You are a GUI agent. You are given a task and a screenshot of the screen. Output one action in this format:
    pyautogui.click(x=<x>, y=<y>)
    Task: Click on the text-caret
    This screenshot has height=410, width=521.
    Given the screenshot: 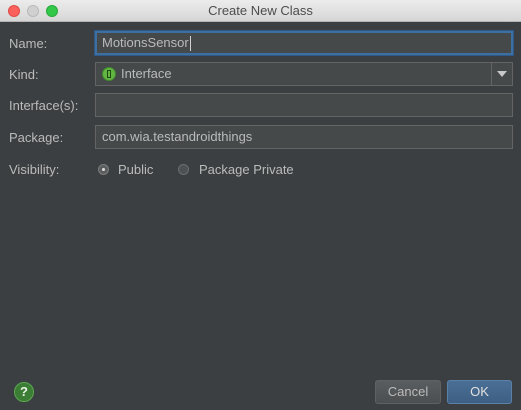 What is the action you would take?
    pyautogui.click(x=190, y=44)
    